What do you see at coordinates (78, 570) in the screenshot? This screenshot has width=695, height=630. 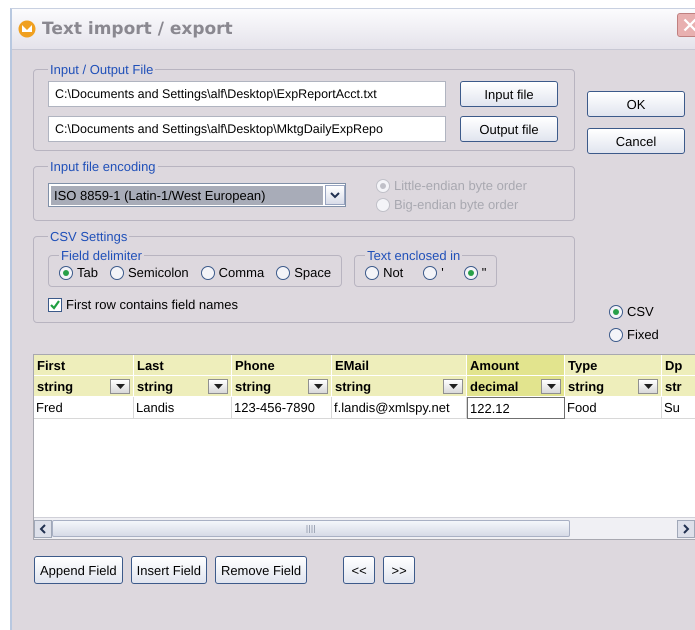 I see `field-button: Append Field` at bounding box center [78, 570].